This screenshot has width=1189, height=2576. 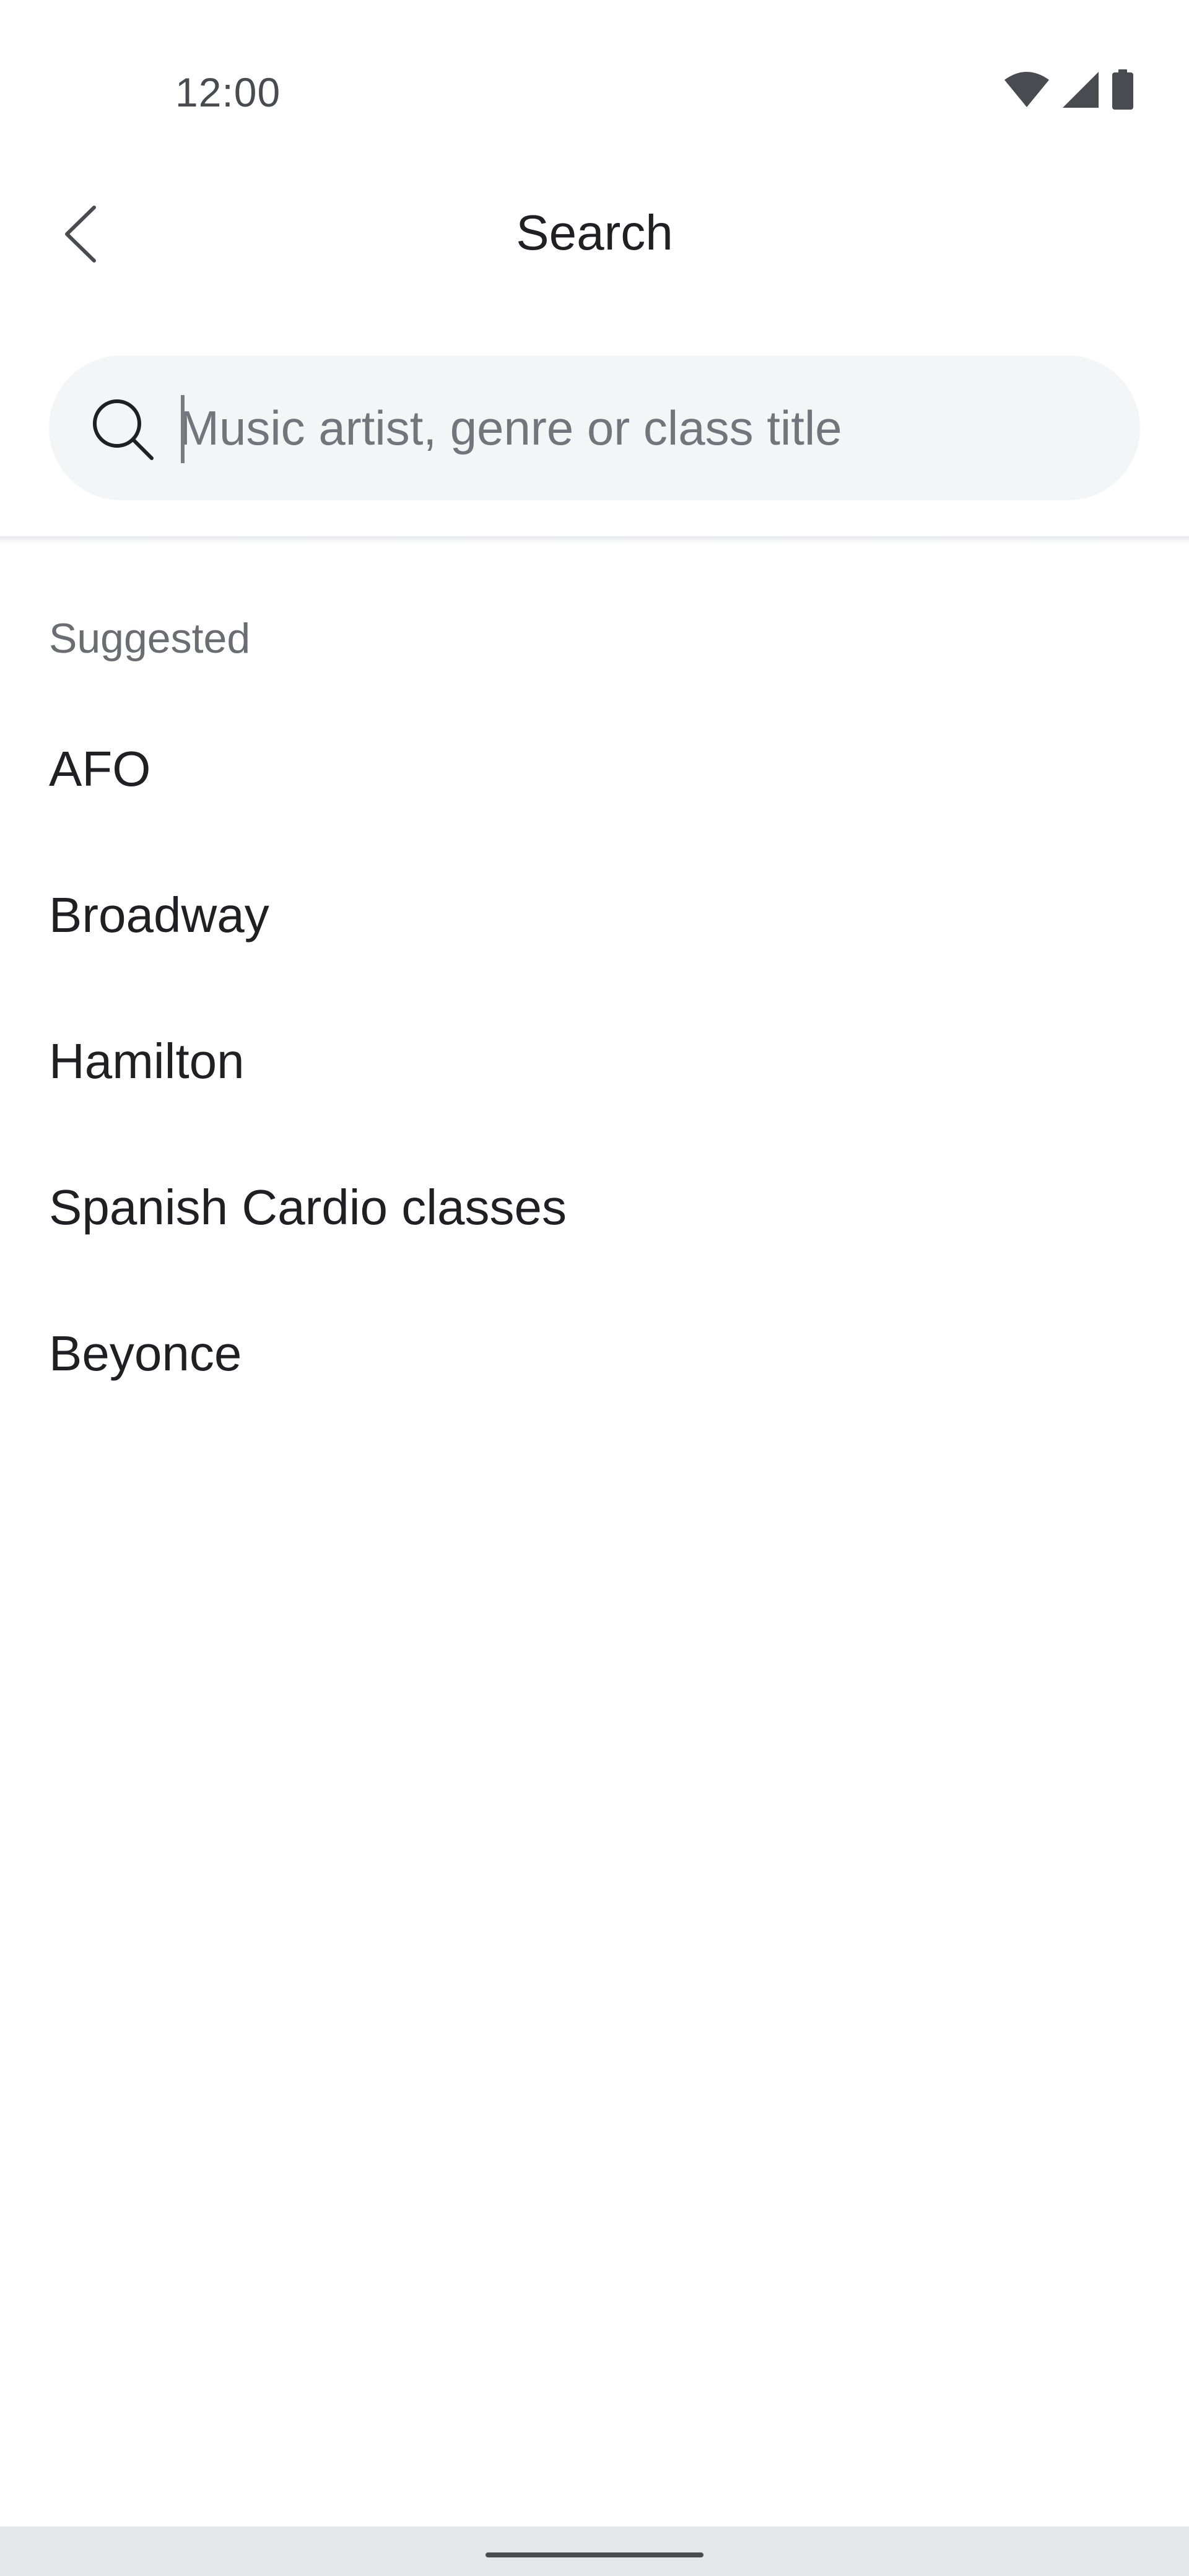 What do you see at coordinates (150, 638) in the screenshot?
I see `suggested-heading: Suggested` at bounding box center [150, 638].